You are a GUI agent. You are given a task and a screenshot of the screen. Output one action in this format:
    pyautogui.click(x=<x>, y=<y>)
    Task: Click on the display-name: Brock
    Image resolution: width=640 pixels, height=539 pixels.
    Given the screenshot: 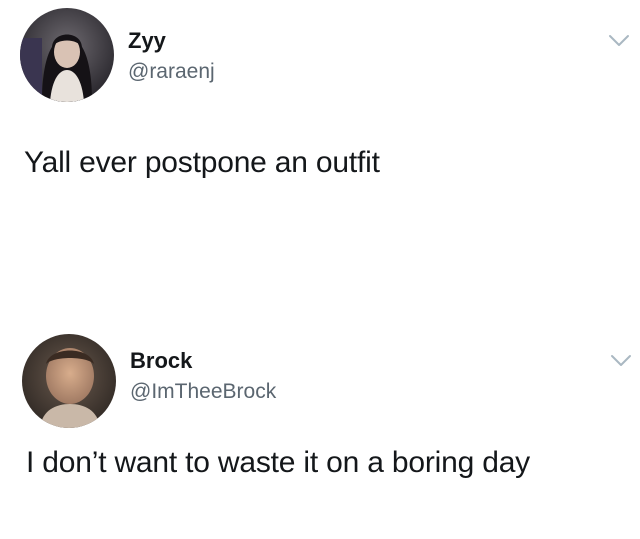 What is the action you would take?
    pyautogui.click(x=161, y=361)
    